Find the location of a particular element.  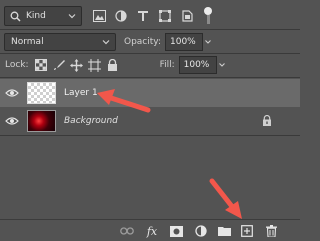

lock-all-icon is located at coordinates (113, 65).